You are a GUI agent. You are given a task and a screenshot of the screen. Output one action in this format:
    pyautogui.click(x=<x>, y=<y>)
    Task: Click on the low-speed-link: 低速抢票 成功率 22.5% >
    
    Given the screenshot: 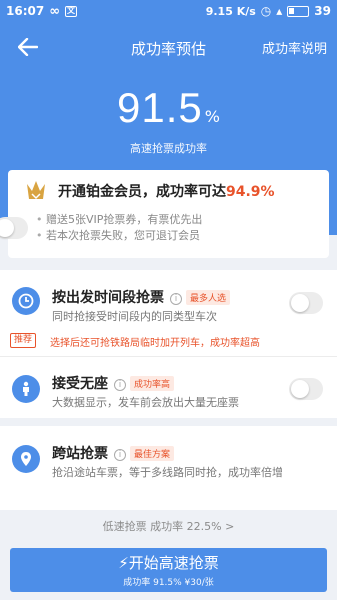 What is the action you would take?
    pyautogui.click(x=168, y=526)
    